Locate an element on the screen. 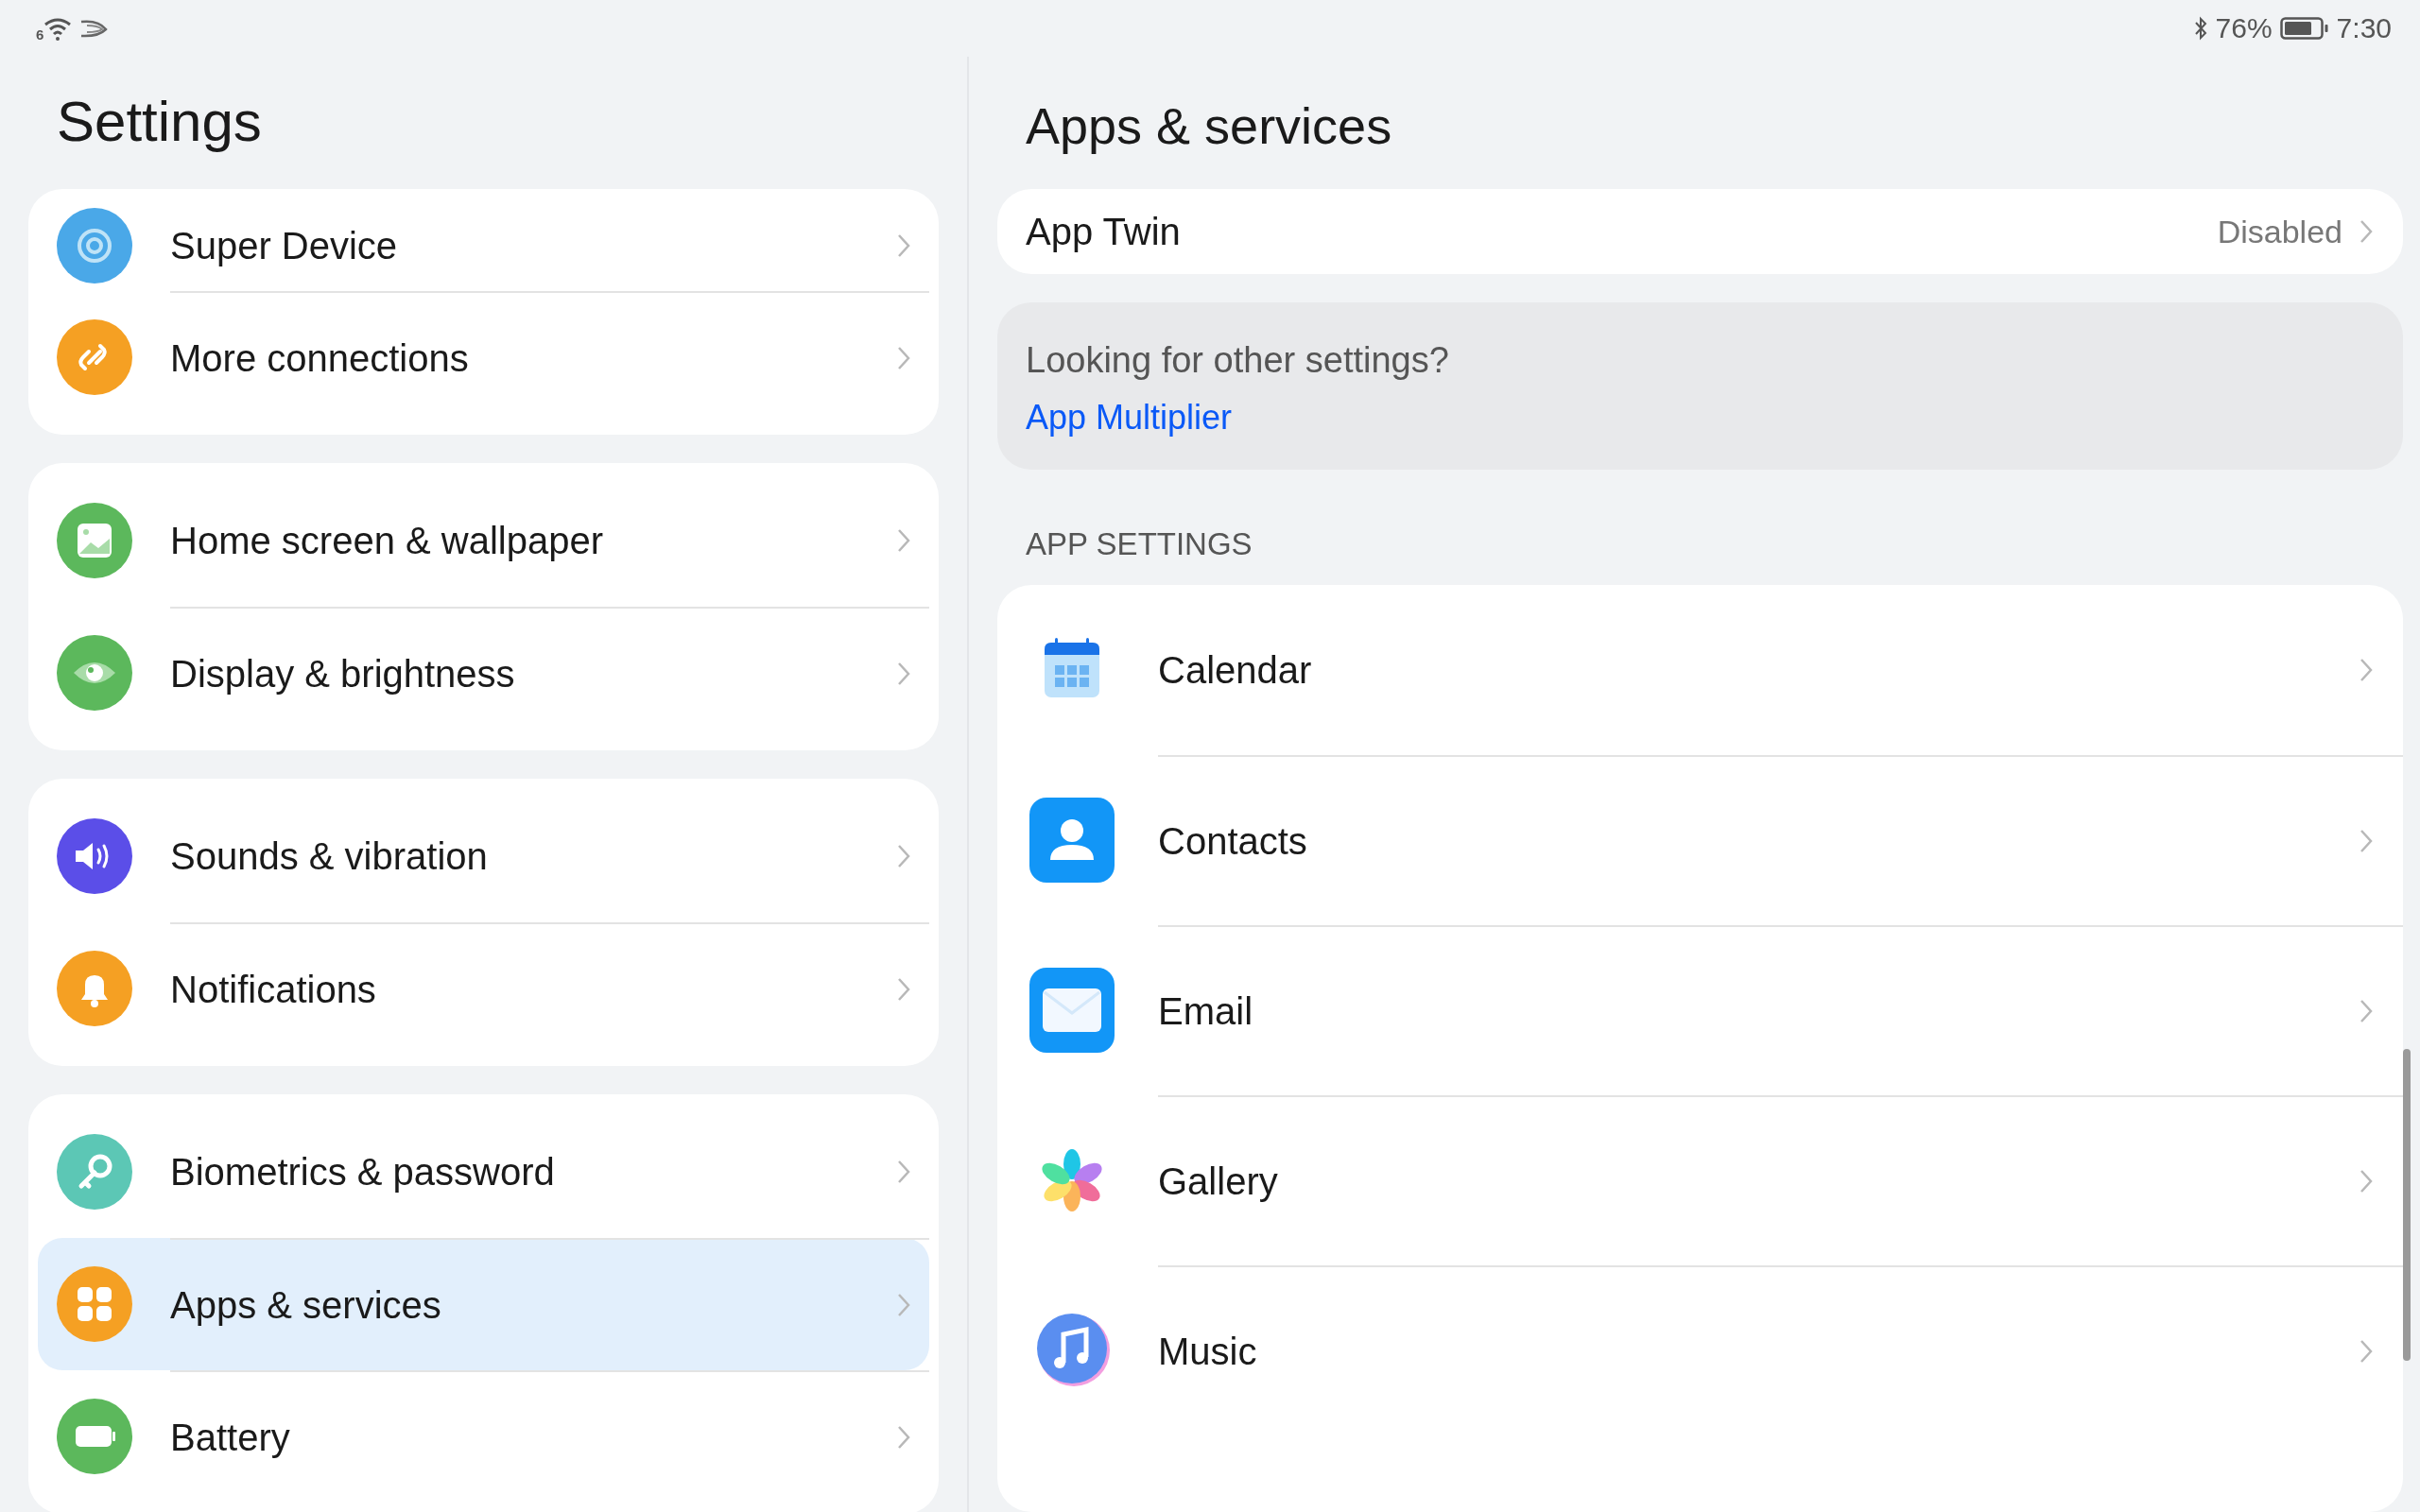 This screenshot has height=1512, width=2420. eye-icon is located at coordinates (95, 673).